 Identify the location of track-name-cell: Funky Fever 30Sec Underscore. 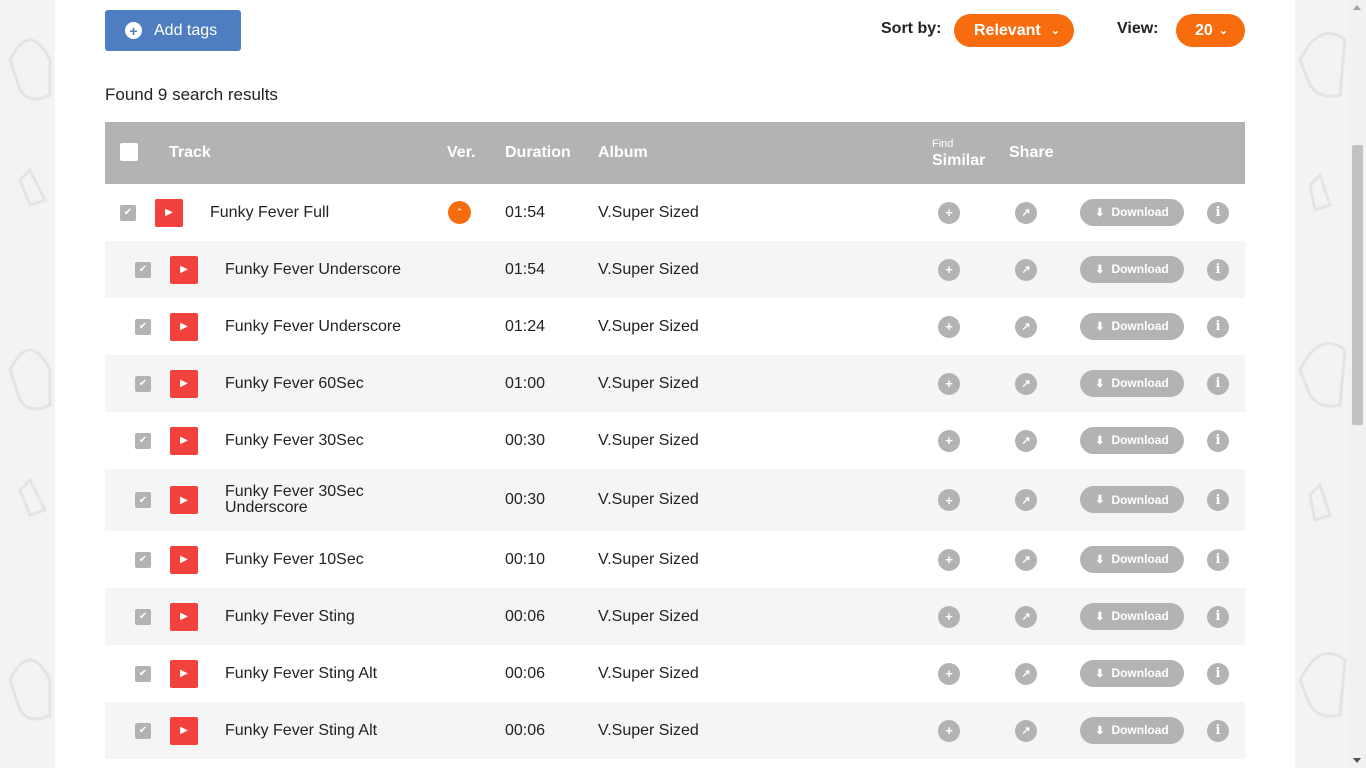
(294, 500).